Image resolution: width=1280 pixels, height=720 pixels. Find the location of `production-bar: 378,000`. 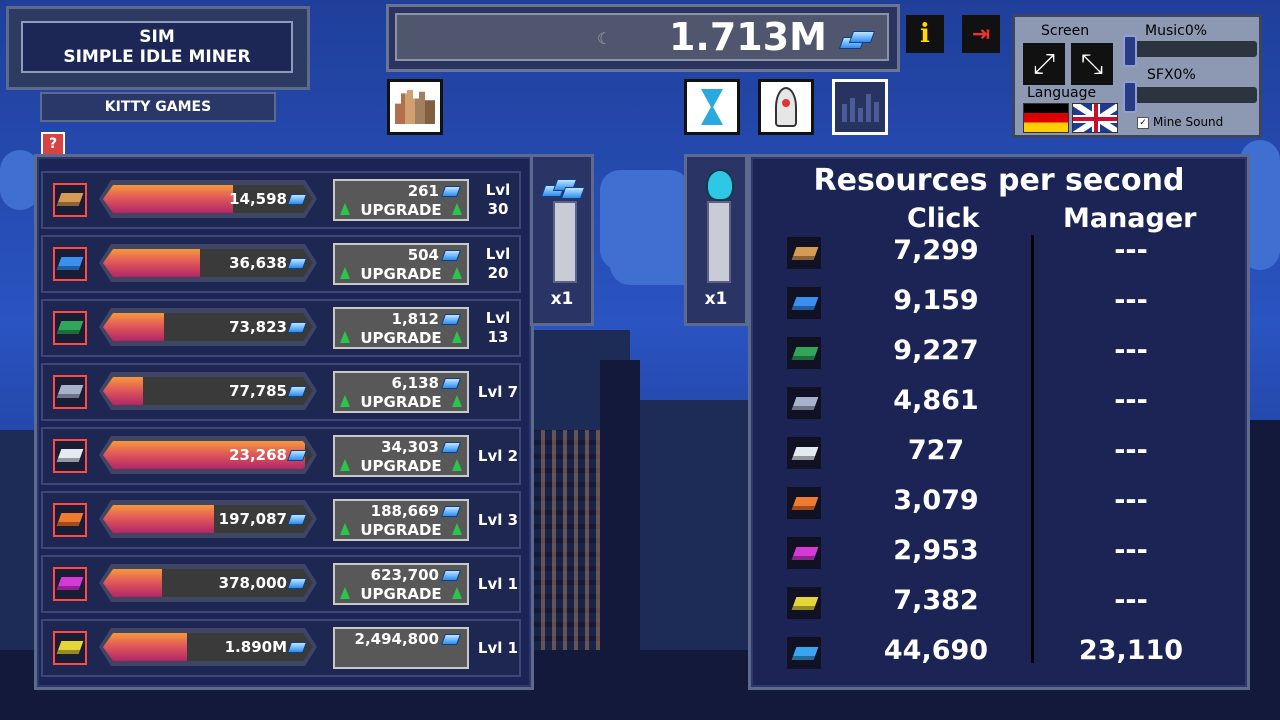

production-bar: 378,000 is located at coordinates (208, 583).